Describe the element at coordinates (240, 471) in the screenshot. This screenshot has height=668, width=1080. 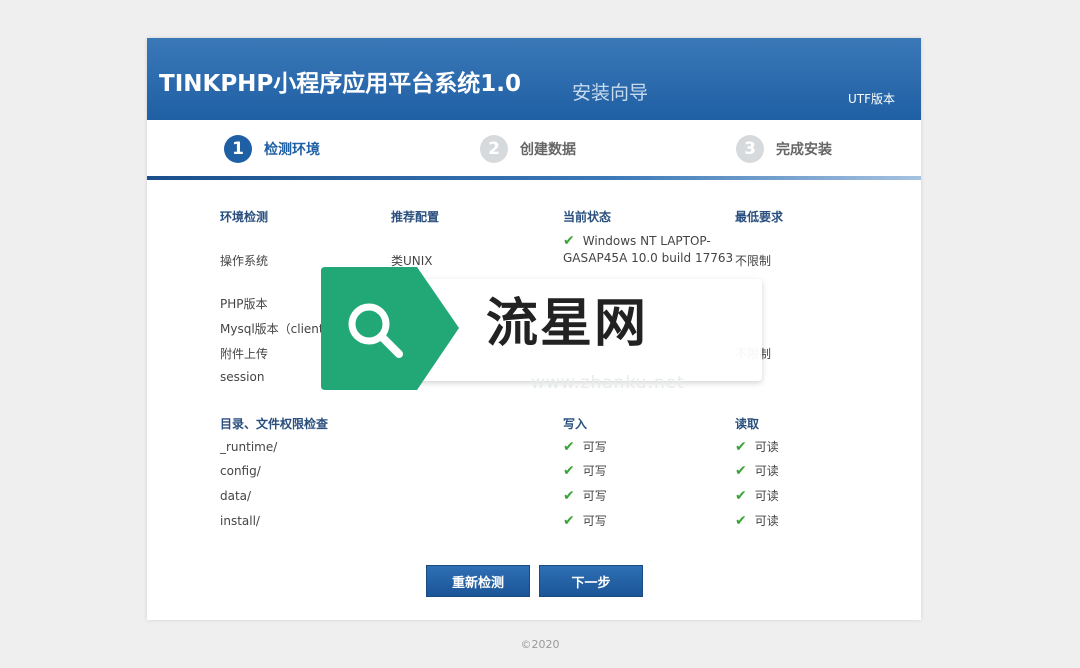
I see `perm-row-name: config/` at that location.